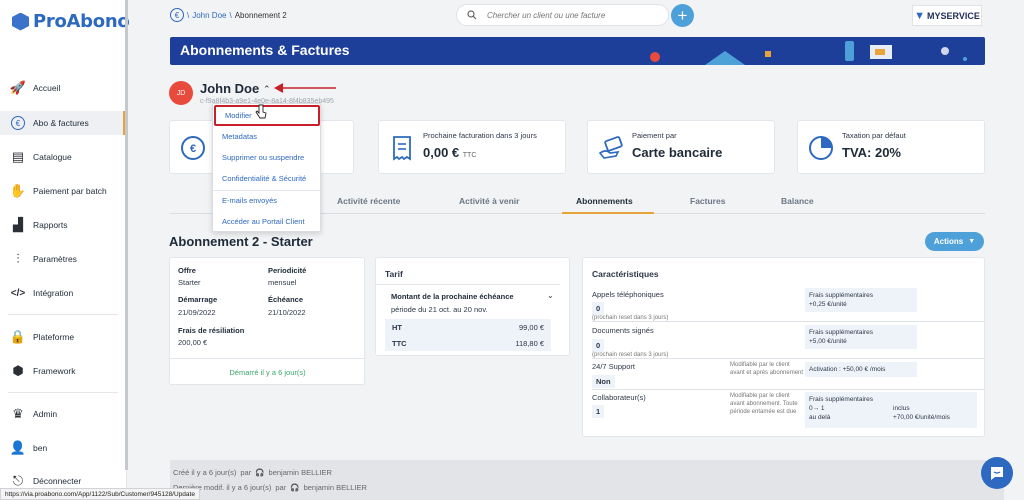 The width and height of the screenshot is (1024, 500). I want to click on breadcrumb: € \ John Doe \ Abonnement 2, so click(228, 15).